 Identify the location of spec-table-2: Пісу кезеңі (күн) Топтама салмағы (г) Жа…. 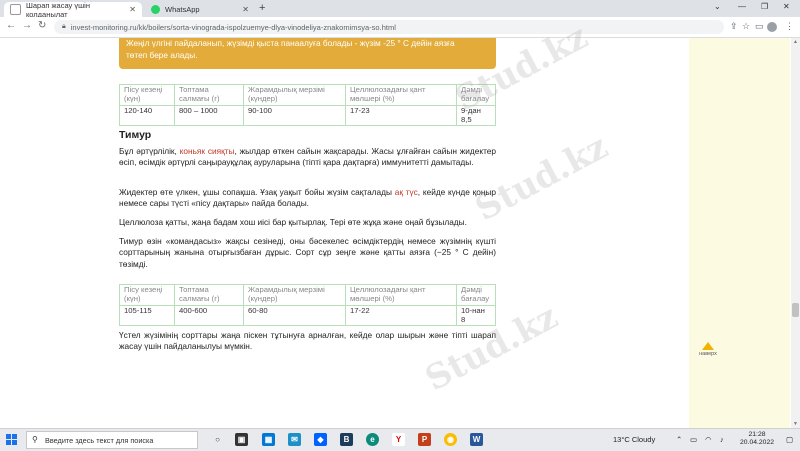
(307, 305).